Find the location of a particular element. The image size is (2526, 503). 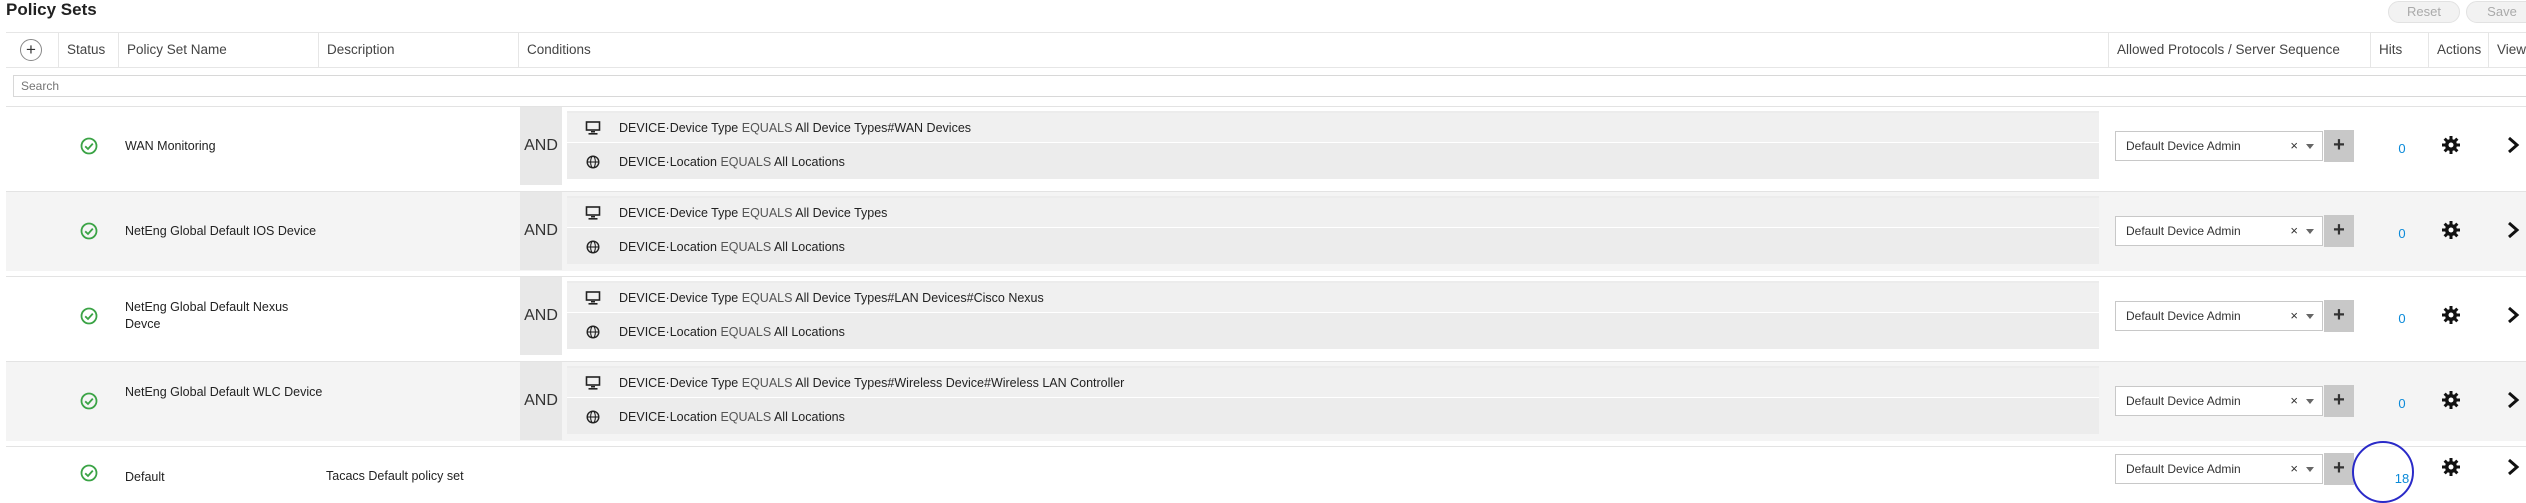

search-bar is located at coordinates (1269, 86).